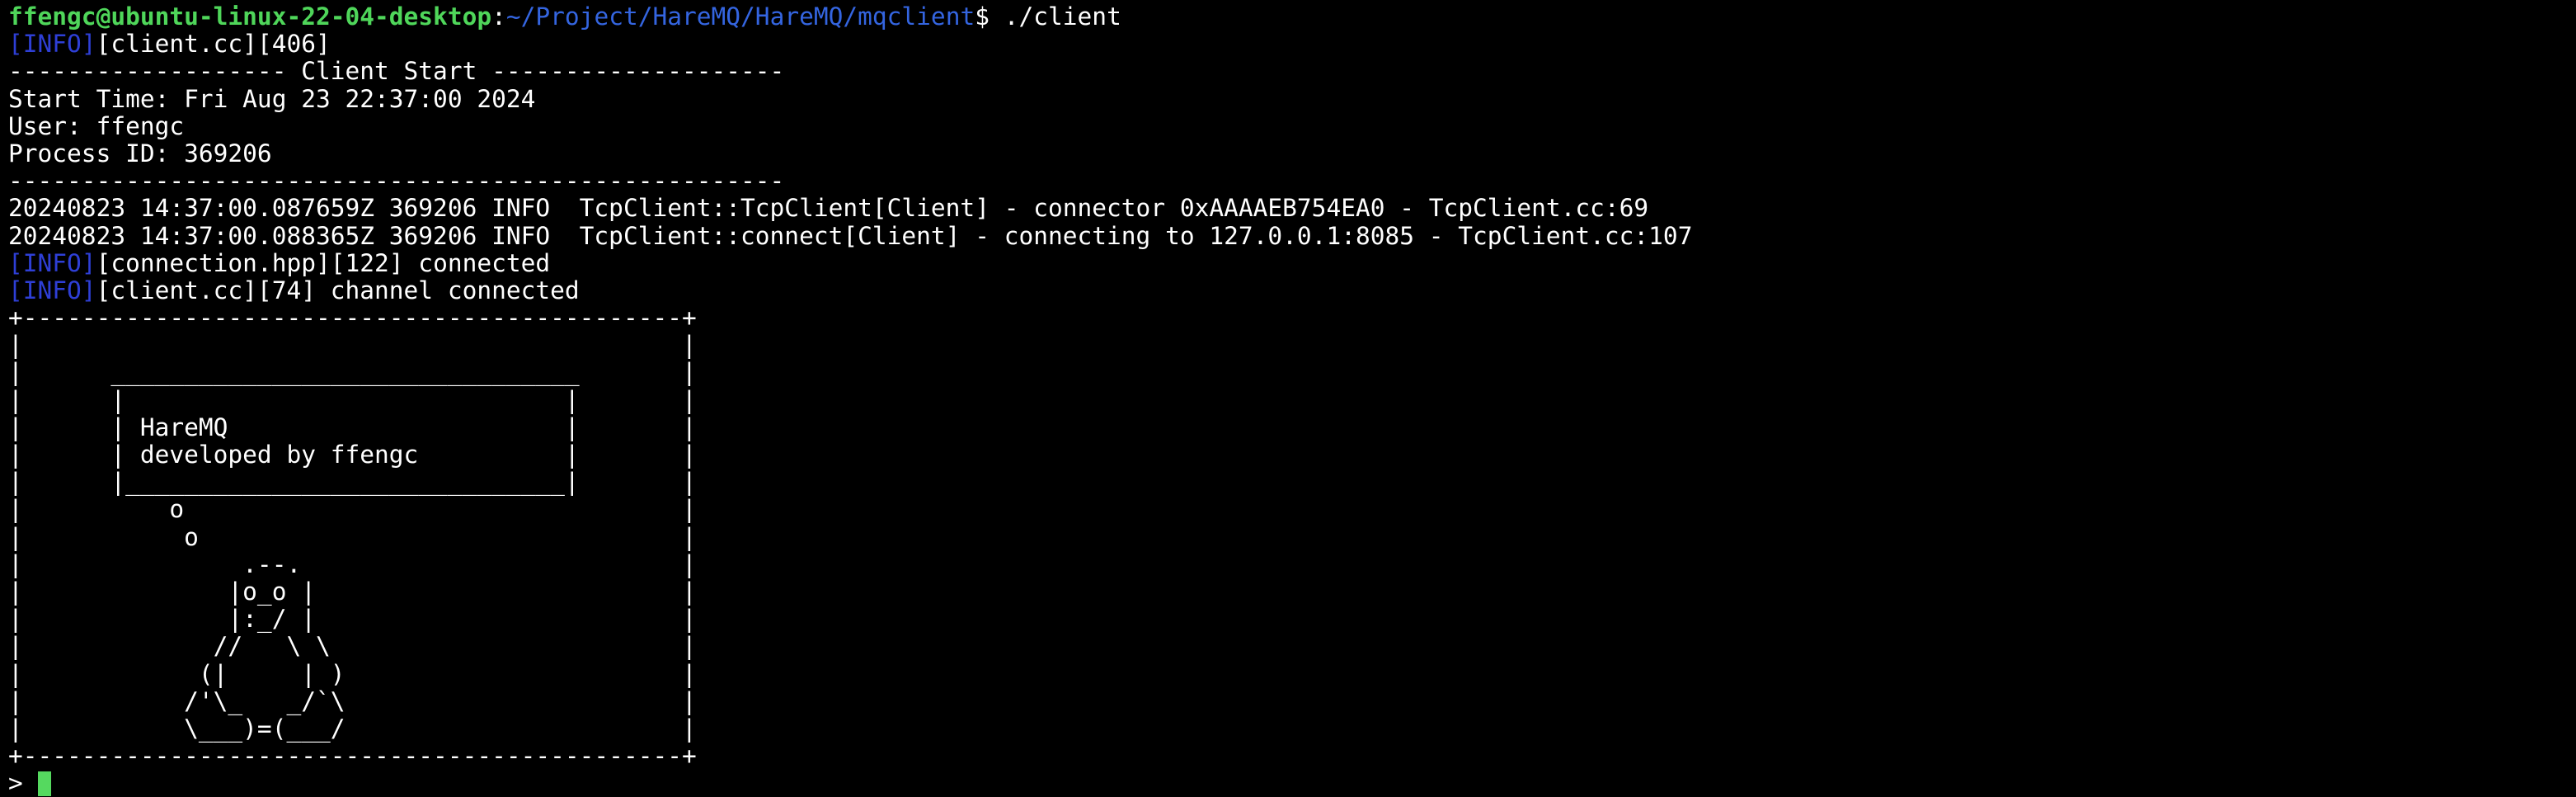 The width and height of the screenshot is (2576, 797). I want to click on log-text: [client.cc][74] channel connected, so click(338, 290).